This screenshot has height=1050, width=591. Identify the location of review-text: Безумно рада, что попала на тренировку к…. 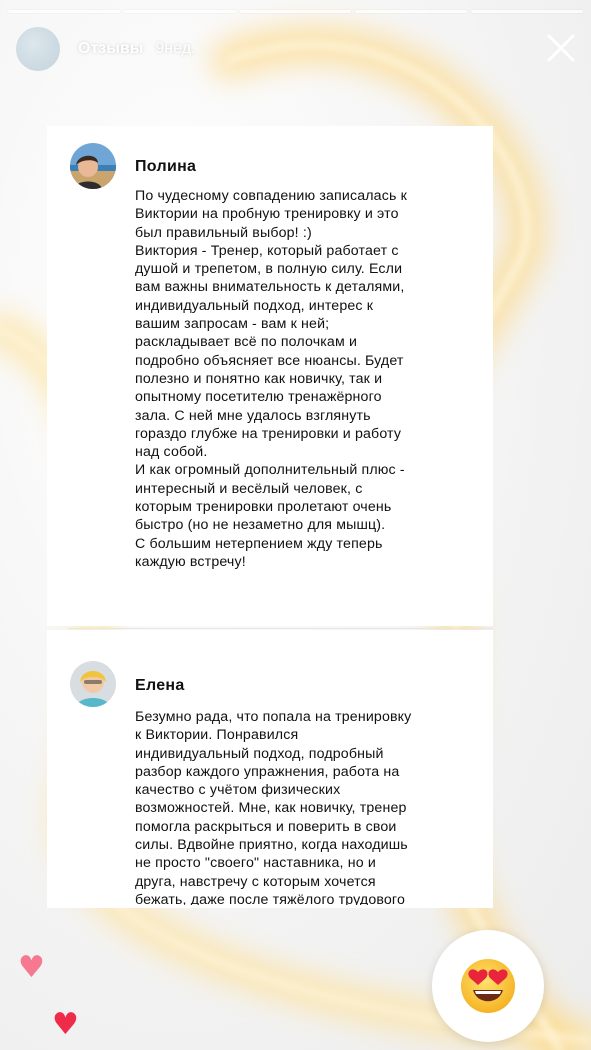
(273, 807).